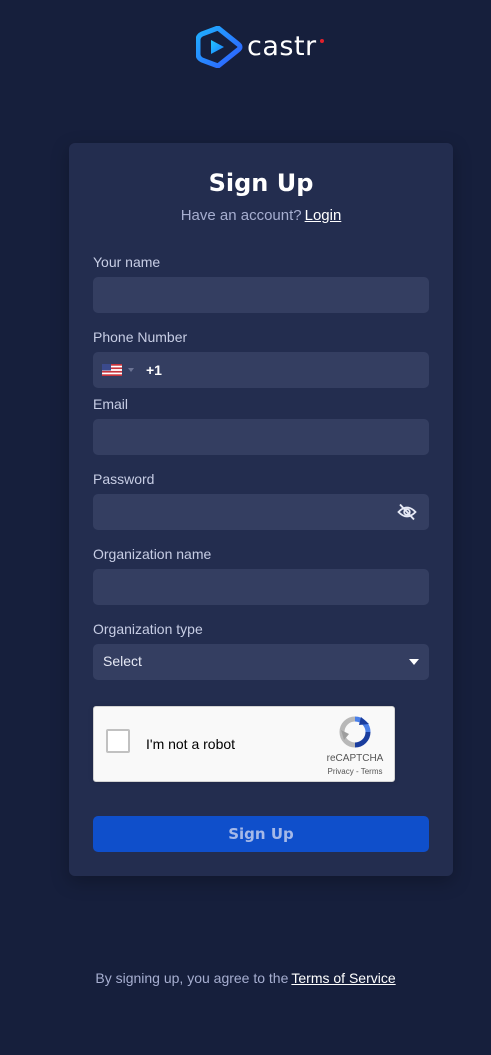 This screenshot has width=491, height=1055. What do you see at coordinates (140, 337) in the screenshot?
I see `phone-label: Phone Number` at bounding box center [140, 337].